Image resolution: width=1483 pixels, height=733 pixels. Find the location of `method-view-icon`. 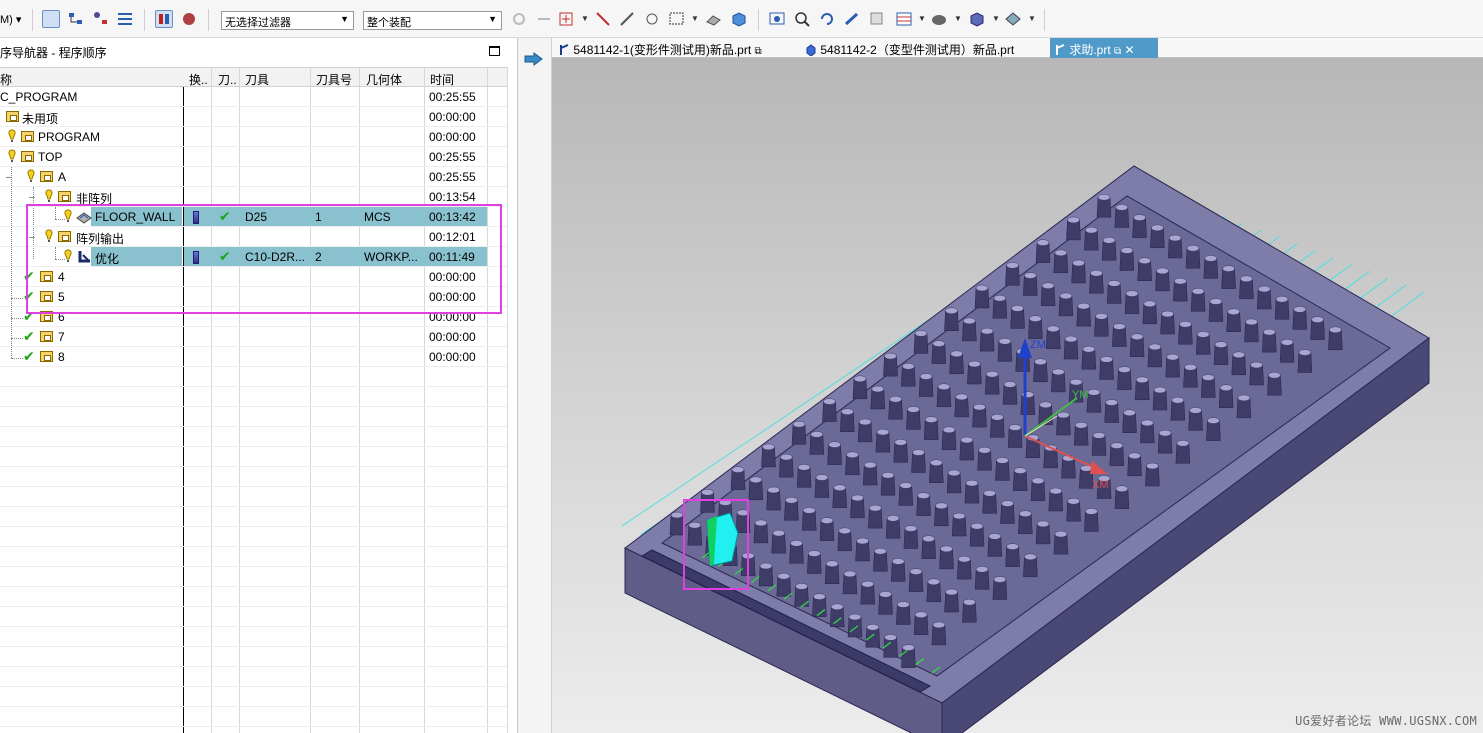

method-view-icon is located at coordinates (125, 19).